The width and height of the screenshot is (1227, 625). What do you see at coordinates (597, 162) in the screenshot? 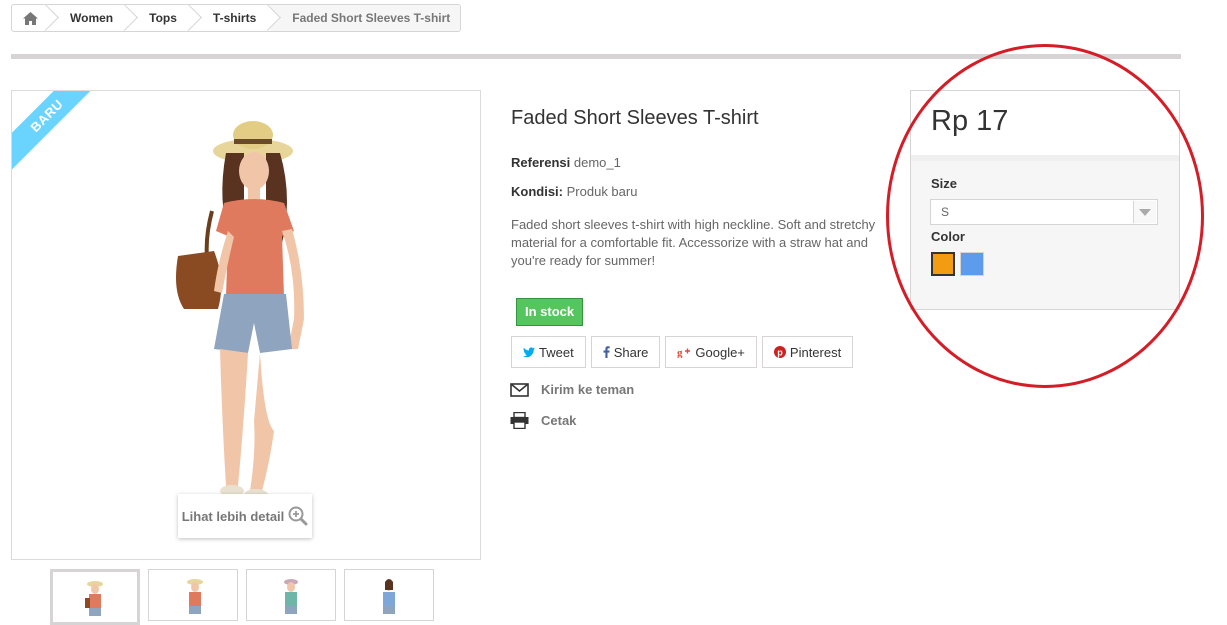
I see `reference-value: demo_1` at bounding box center [597, 162].